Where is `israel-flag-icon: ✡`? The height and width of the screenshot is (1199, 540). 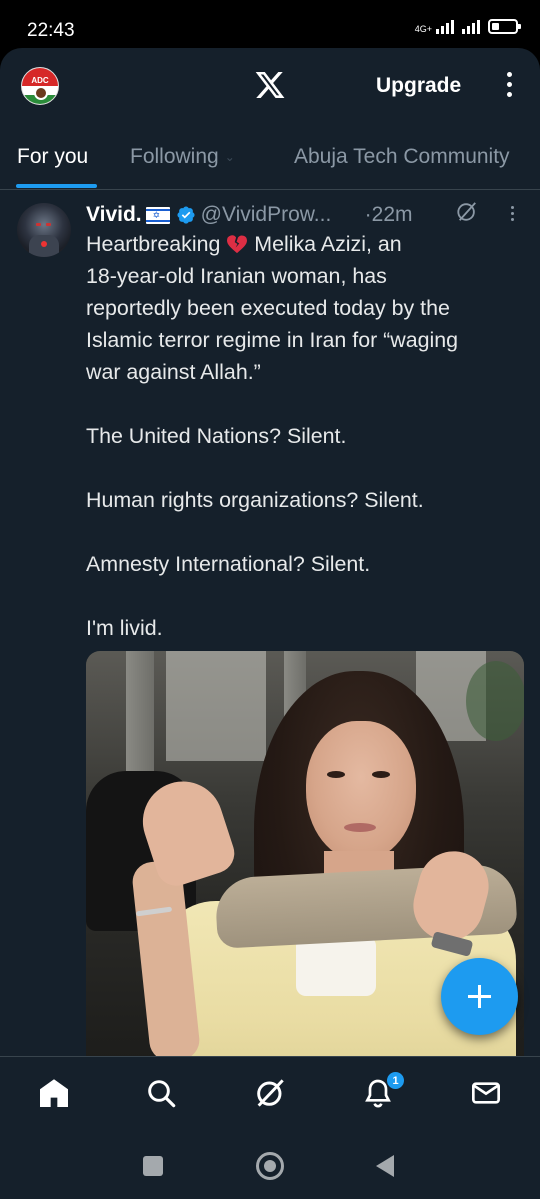
israel-flag-icon: ✡ is located at coordinates (157, 215).